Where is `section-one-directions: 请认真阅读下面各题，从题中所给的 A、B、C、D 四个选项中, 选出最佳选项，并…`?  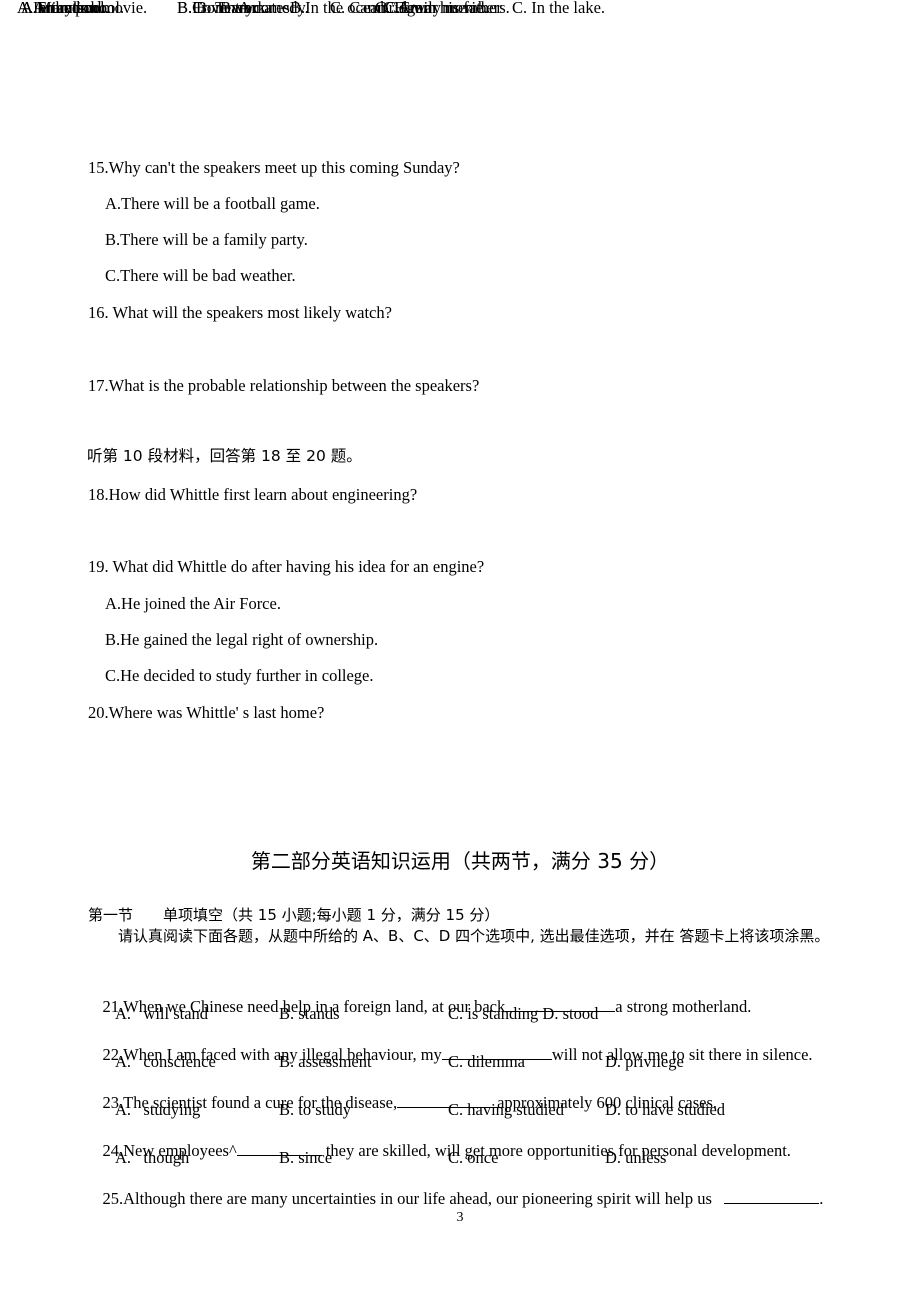
section-one-directions: 请认真阅读下面各题，从题中所给的 A、B、C、D 四个选项中, 选出最佳选项，并… is located at coordinates (459, 936).